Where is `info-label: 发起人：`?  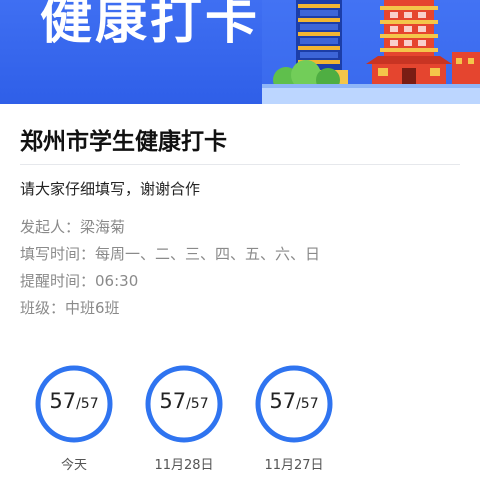 info-label: 发起人： is located at coordinates (50, 227).